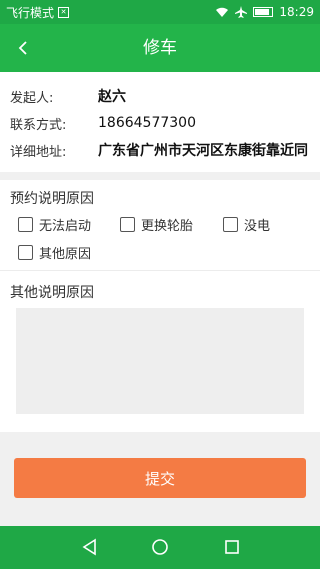  I want to click on status-bar: 飞行模式 ✕ 18:29, so click(160, 12).